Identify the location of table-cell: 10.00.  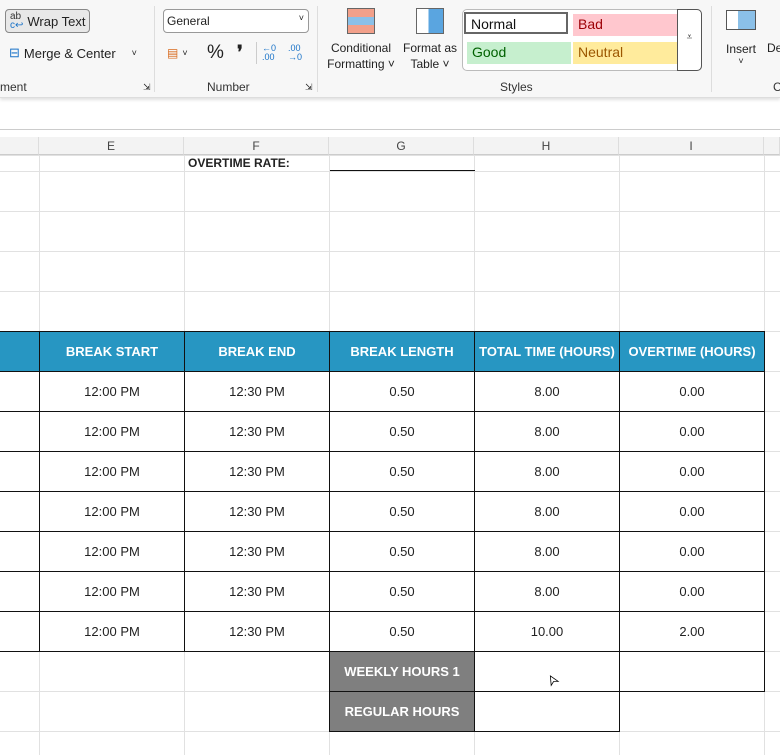
(547, 631).